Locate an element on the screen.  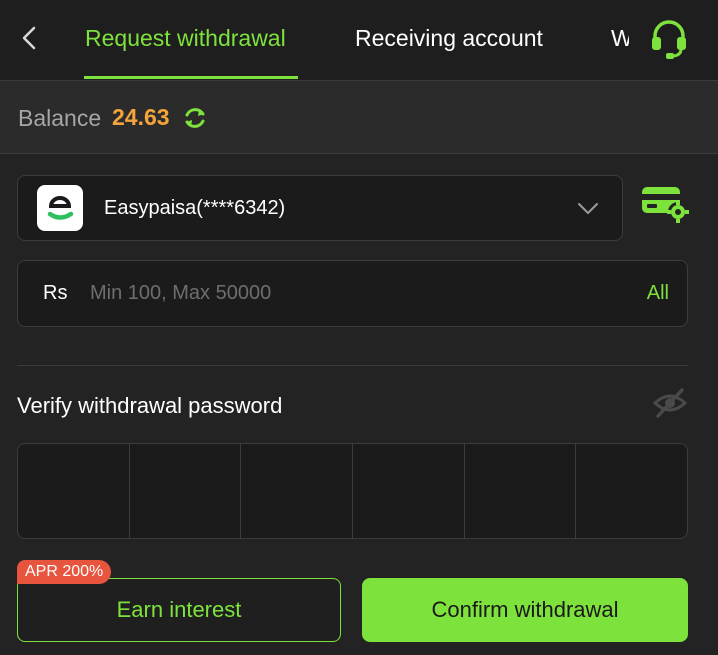
password-input is located at coordinates (352, 491).